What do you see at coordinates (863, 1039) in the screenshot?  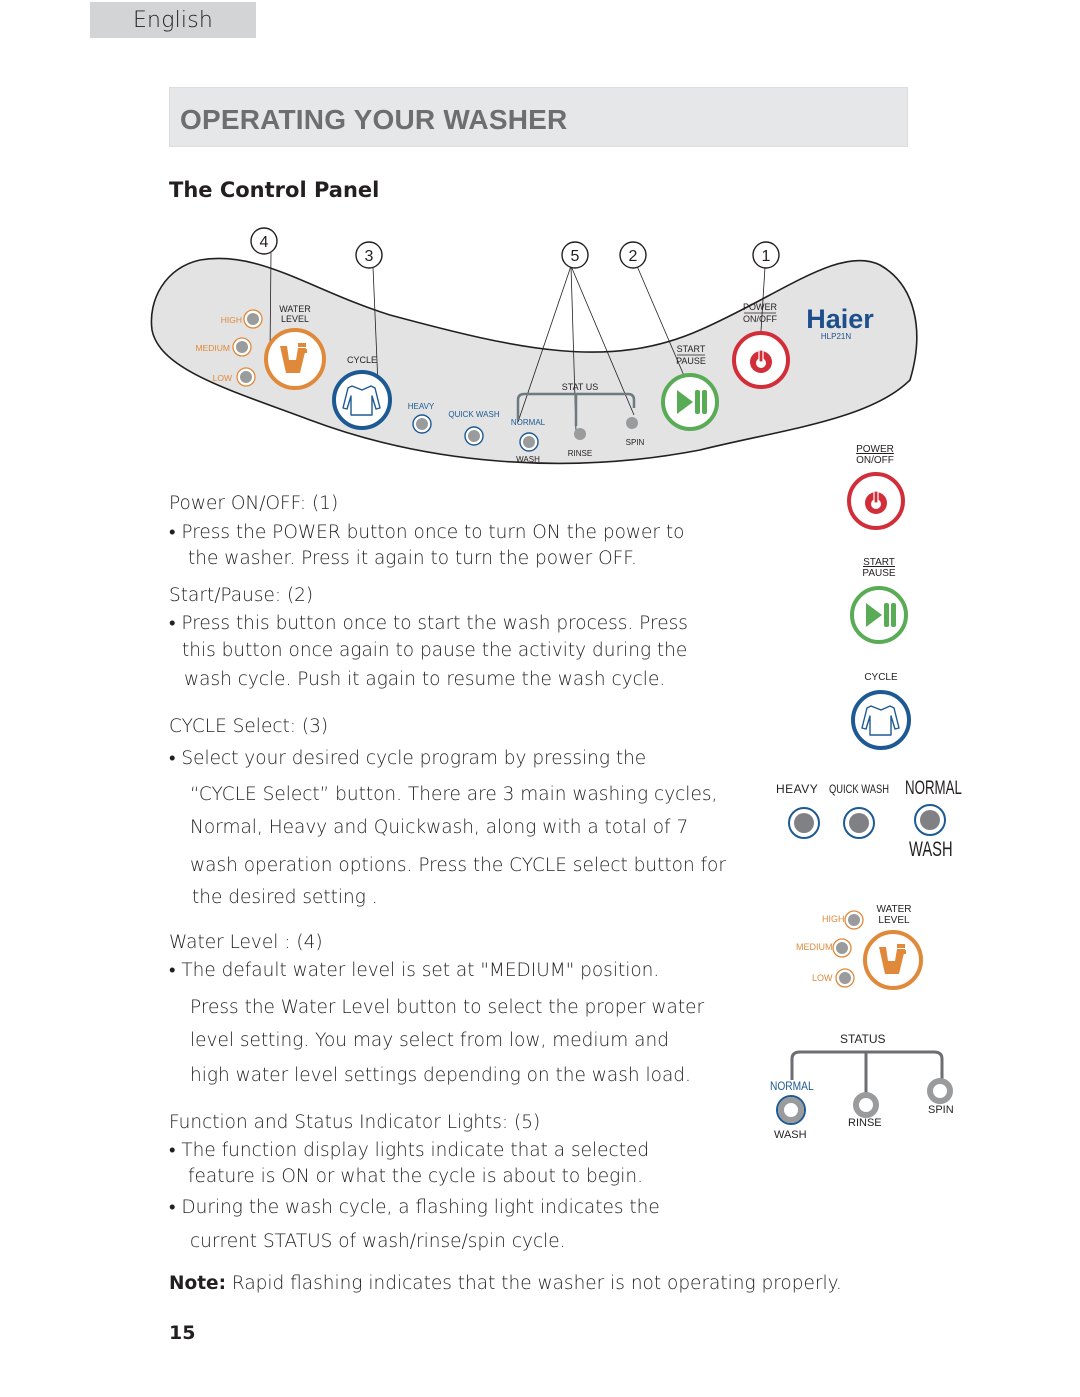 I see `sidebar-status-label: STATUS` at bounding box center [863, 1039].